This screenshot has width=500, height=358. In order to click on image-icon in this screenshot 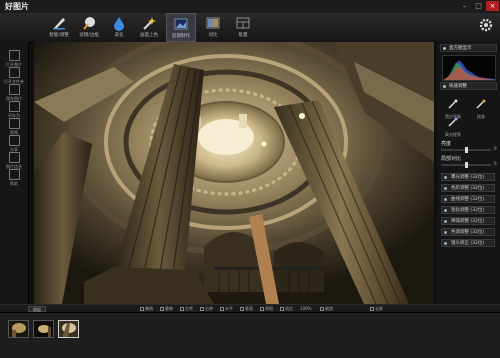, I will do `click(181, 24)`.